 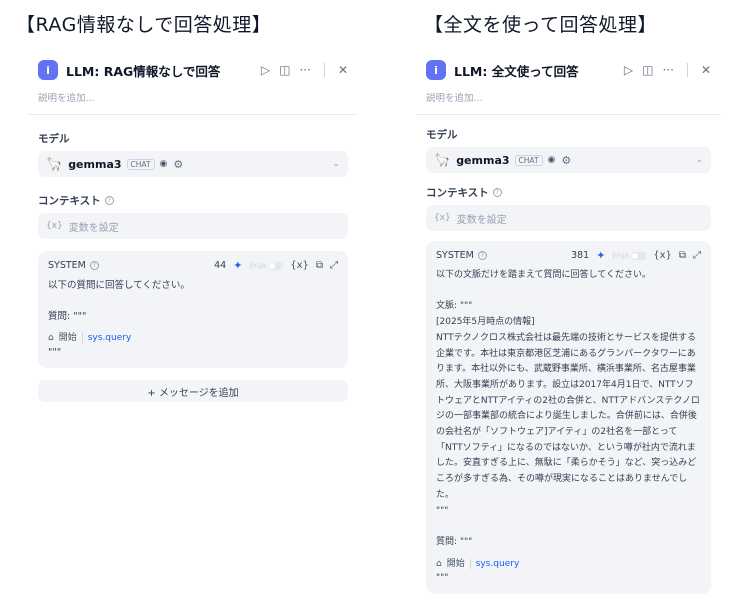 I want to click on token-count: 44, so click(x=220, y=265).